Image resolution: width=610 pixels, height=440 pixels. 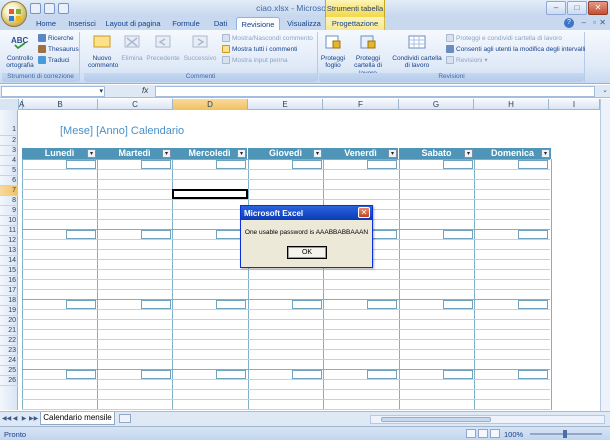 I want to click on row-header: 24, so click(x=9, y=361).